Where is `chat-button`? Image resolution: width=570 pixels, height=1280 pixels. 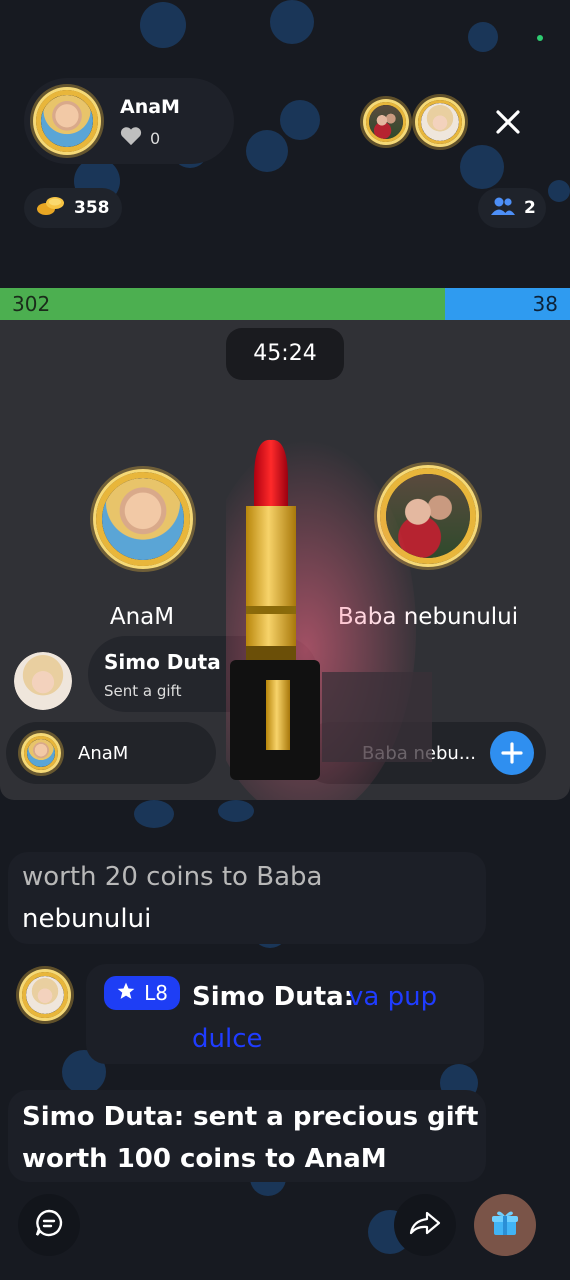
chat-button is located at coordinates (49, 1225).